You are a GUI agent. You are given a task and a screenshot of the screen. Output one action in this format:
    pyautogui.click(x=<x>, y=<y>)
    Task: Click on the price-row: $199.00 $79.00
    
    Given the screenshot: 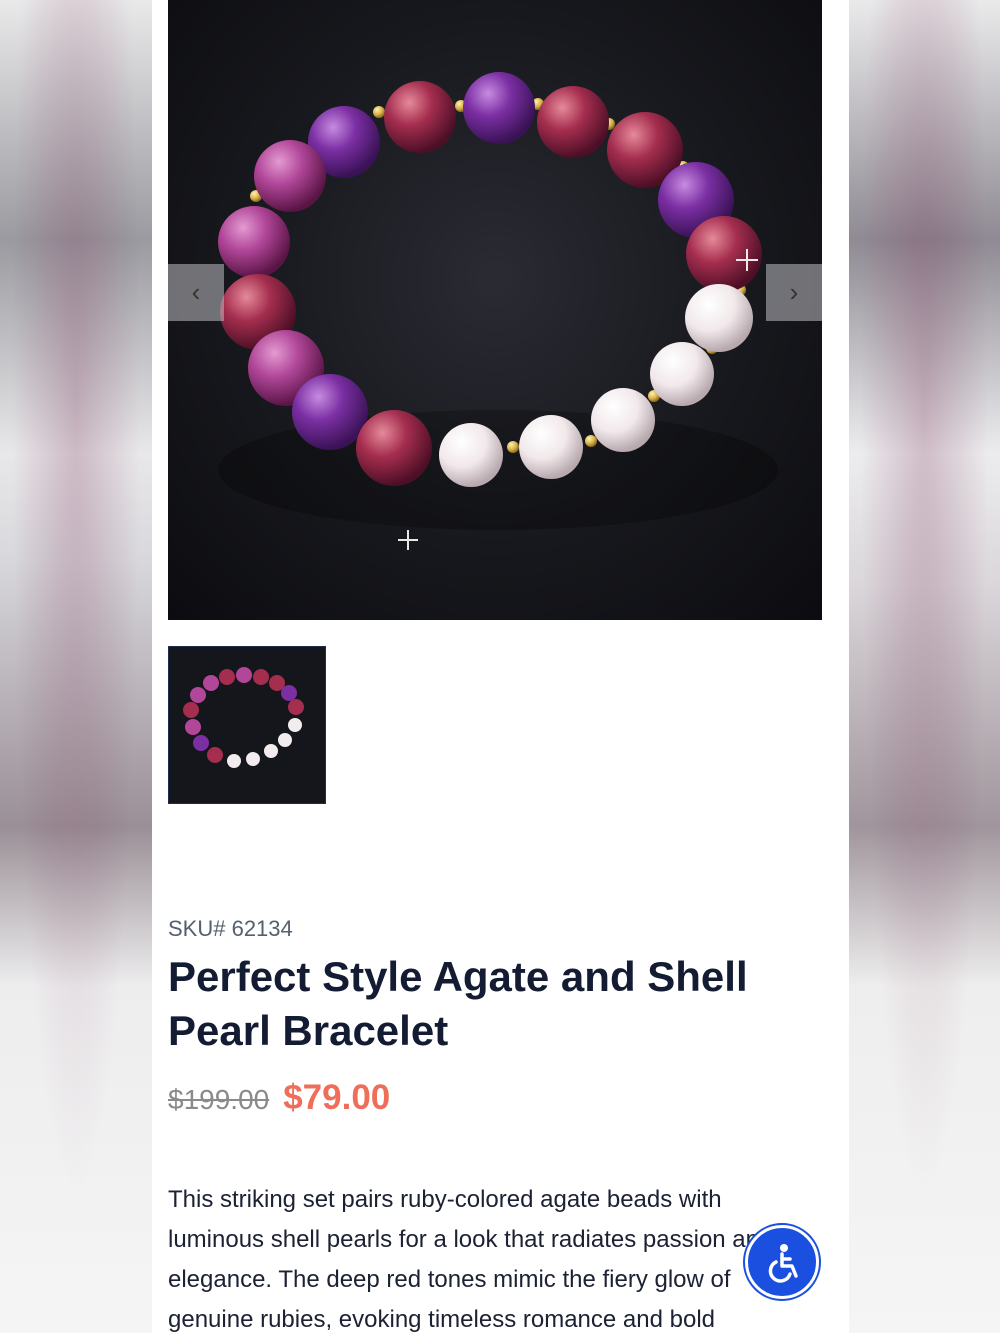 What is the action you would take?
    pyautogui.click(x=279, y=1098)
    